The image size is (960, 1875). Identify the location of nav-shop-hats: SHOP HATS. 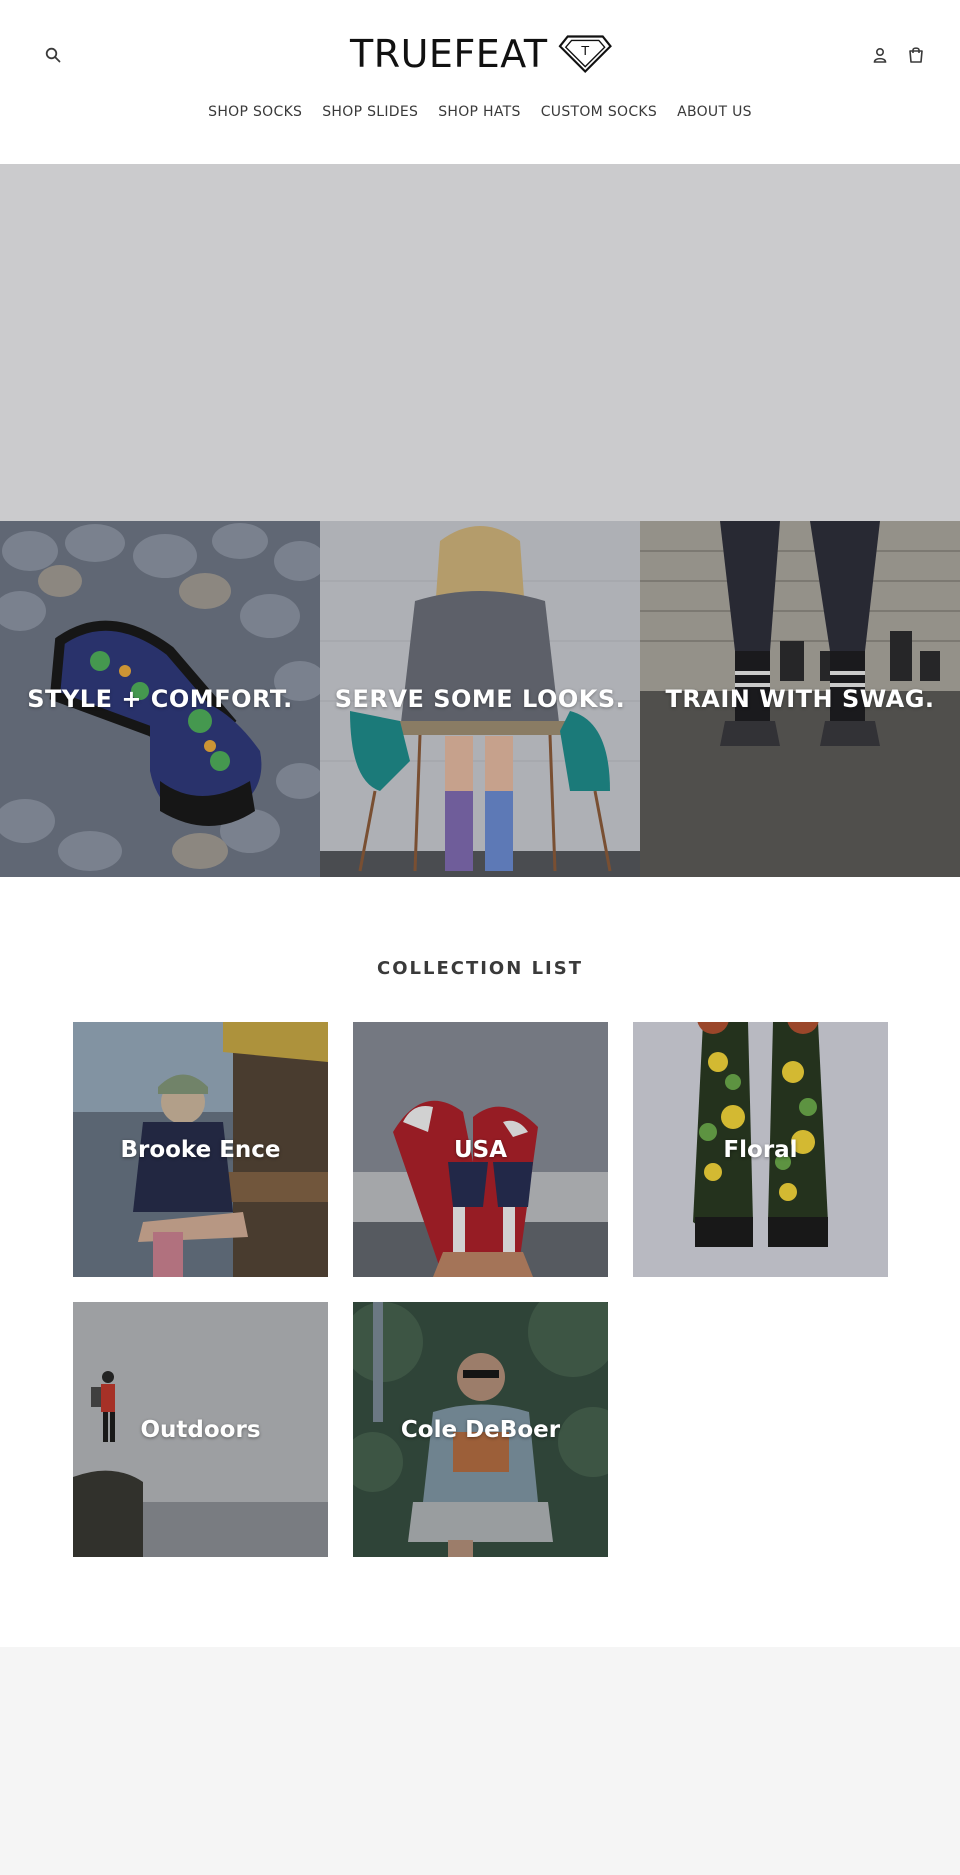
(479, 112).